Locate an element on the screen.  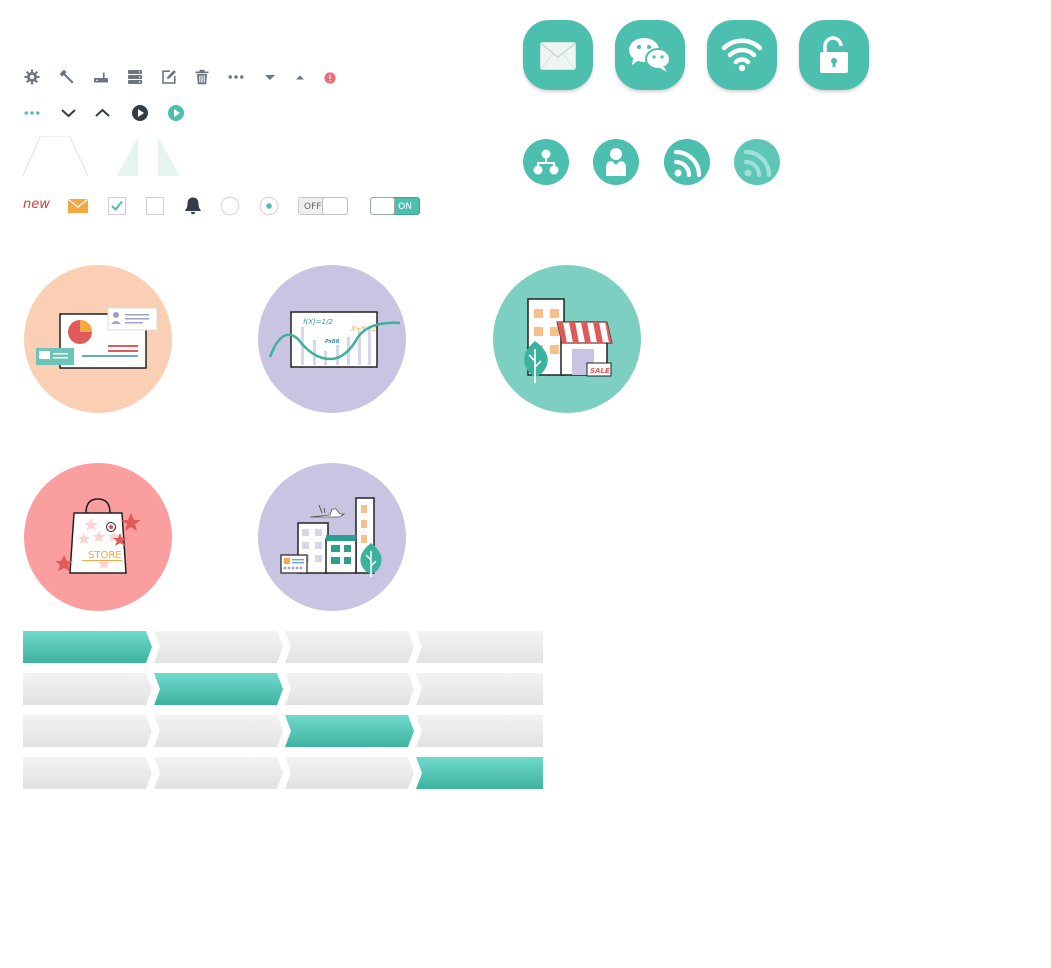
unlock-icon is located at coordinates (834, 54).